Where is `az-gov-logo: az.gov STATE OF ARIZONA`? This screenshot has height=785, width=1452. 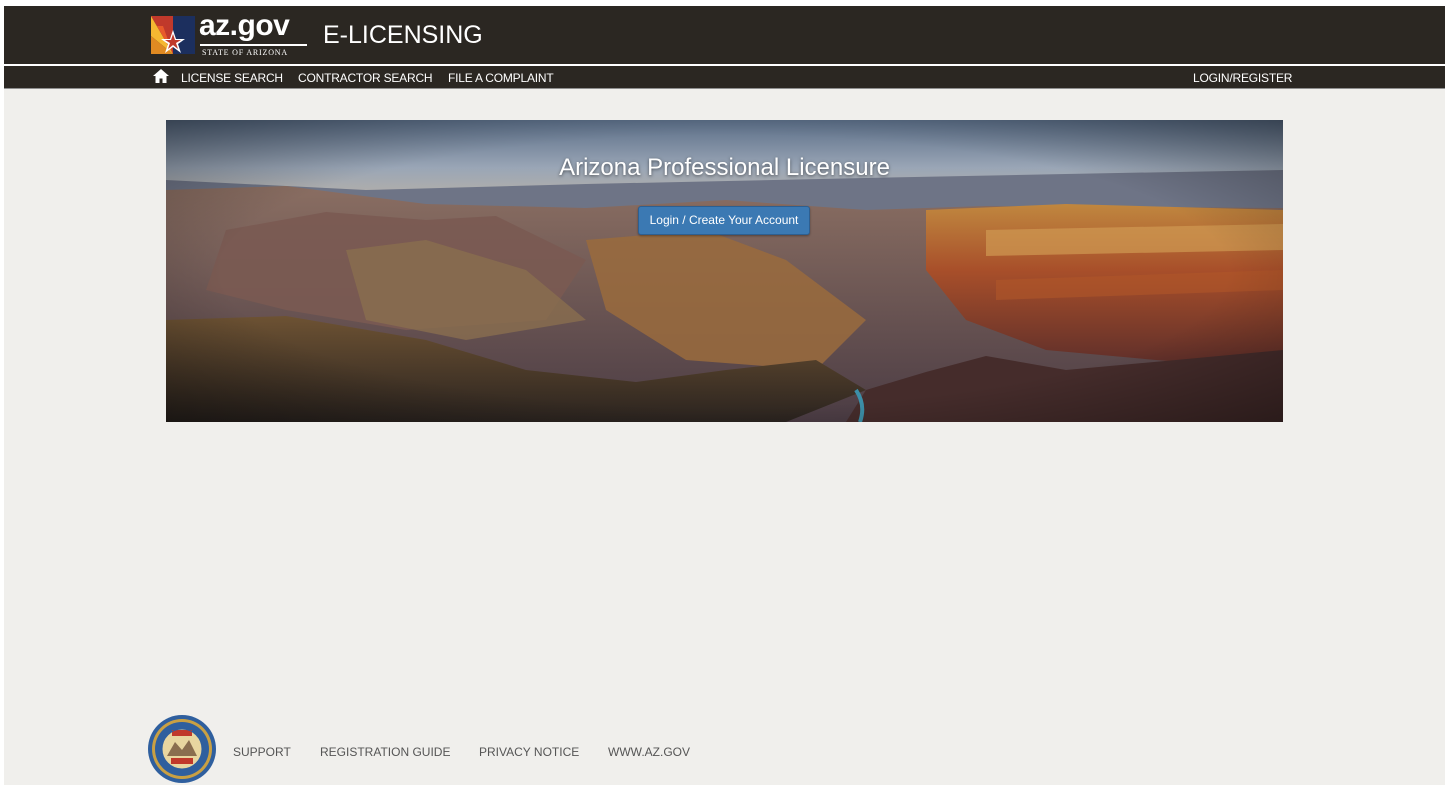 az-gov-logo: az.gov STATE OF ARIZONA is located at coordinates (230, 34).